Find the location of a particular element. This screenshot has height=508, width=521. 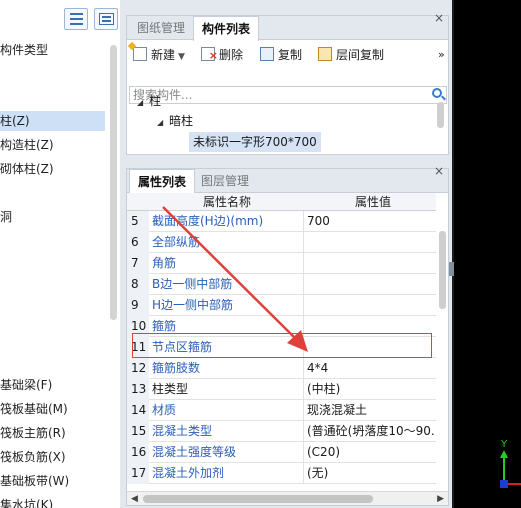

row-number: 10 is located at coordinates (138, 326).